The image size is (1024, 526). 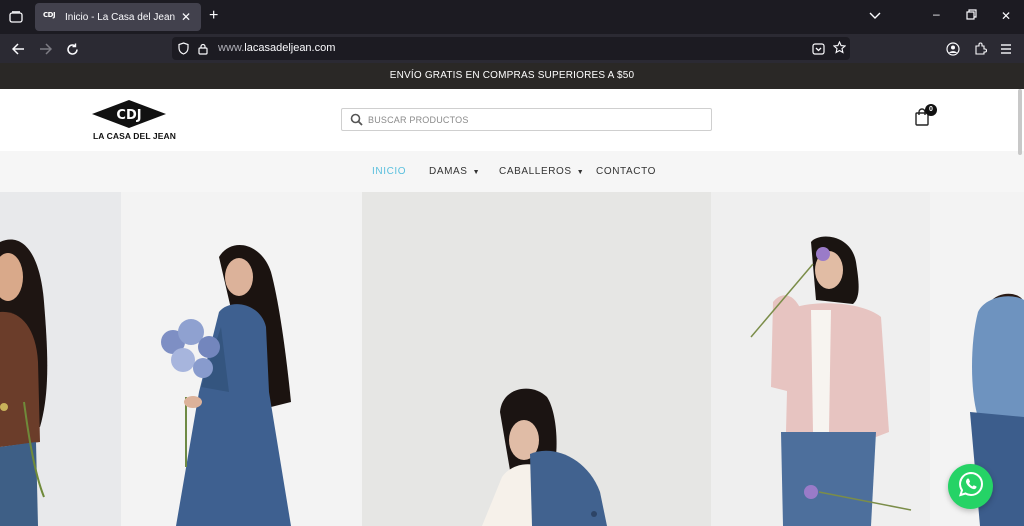 What do you see at coordinates (512, 76) in the screenshot?
I see `promo-banner: ENVÍO GRATIS EN COMPRAS SUPERIORES A $50` at bounding box center [512, 76].